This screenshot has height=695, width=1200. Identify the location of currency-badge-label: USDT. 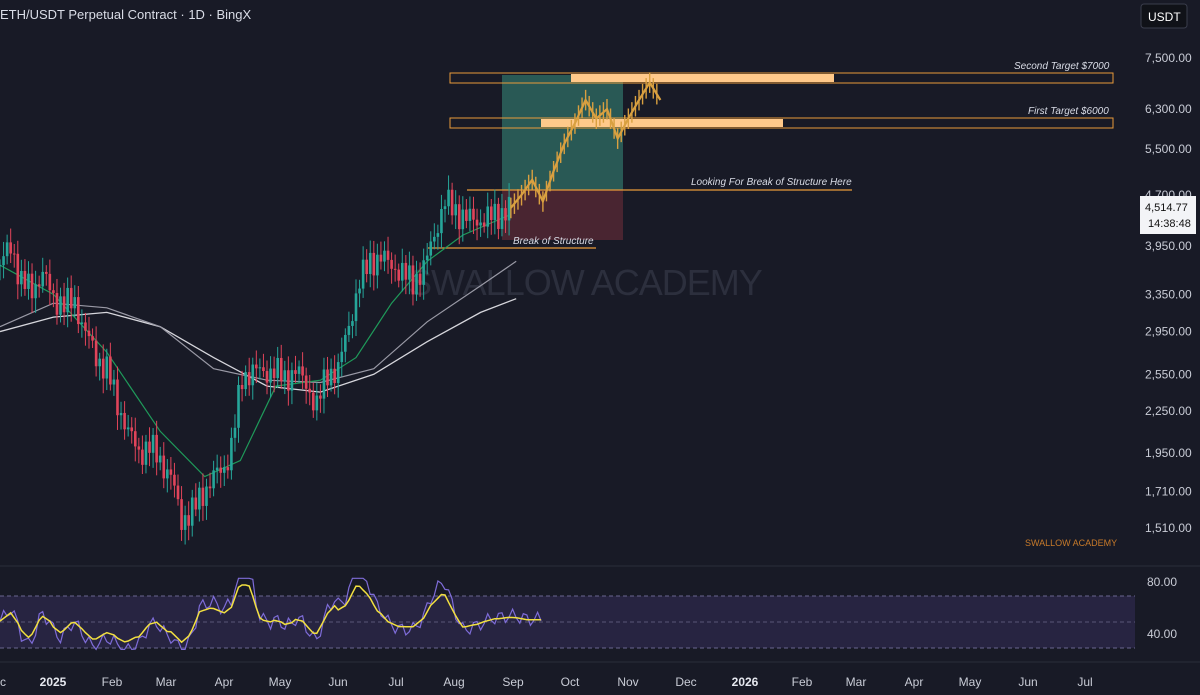
(1164, 17).